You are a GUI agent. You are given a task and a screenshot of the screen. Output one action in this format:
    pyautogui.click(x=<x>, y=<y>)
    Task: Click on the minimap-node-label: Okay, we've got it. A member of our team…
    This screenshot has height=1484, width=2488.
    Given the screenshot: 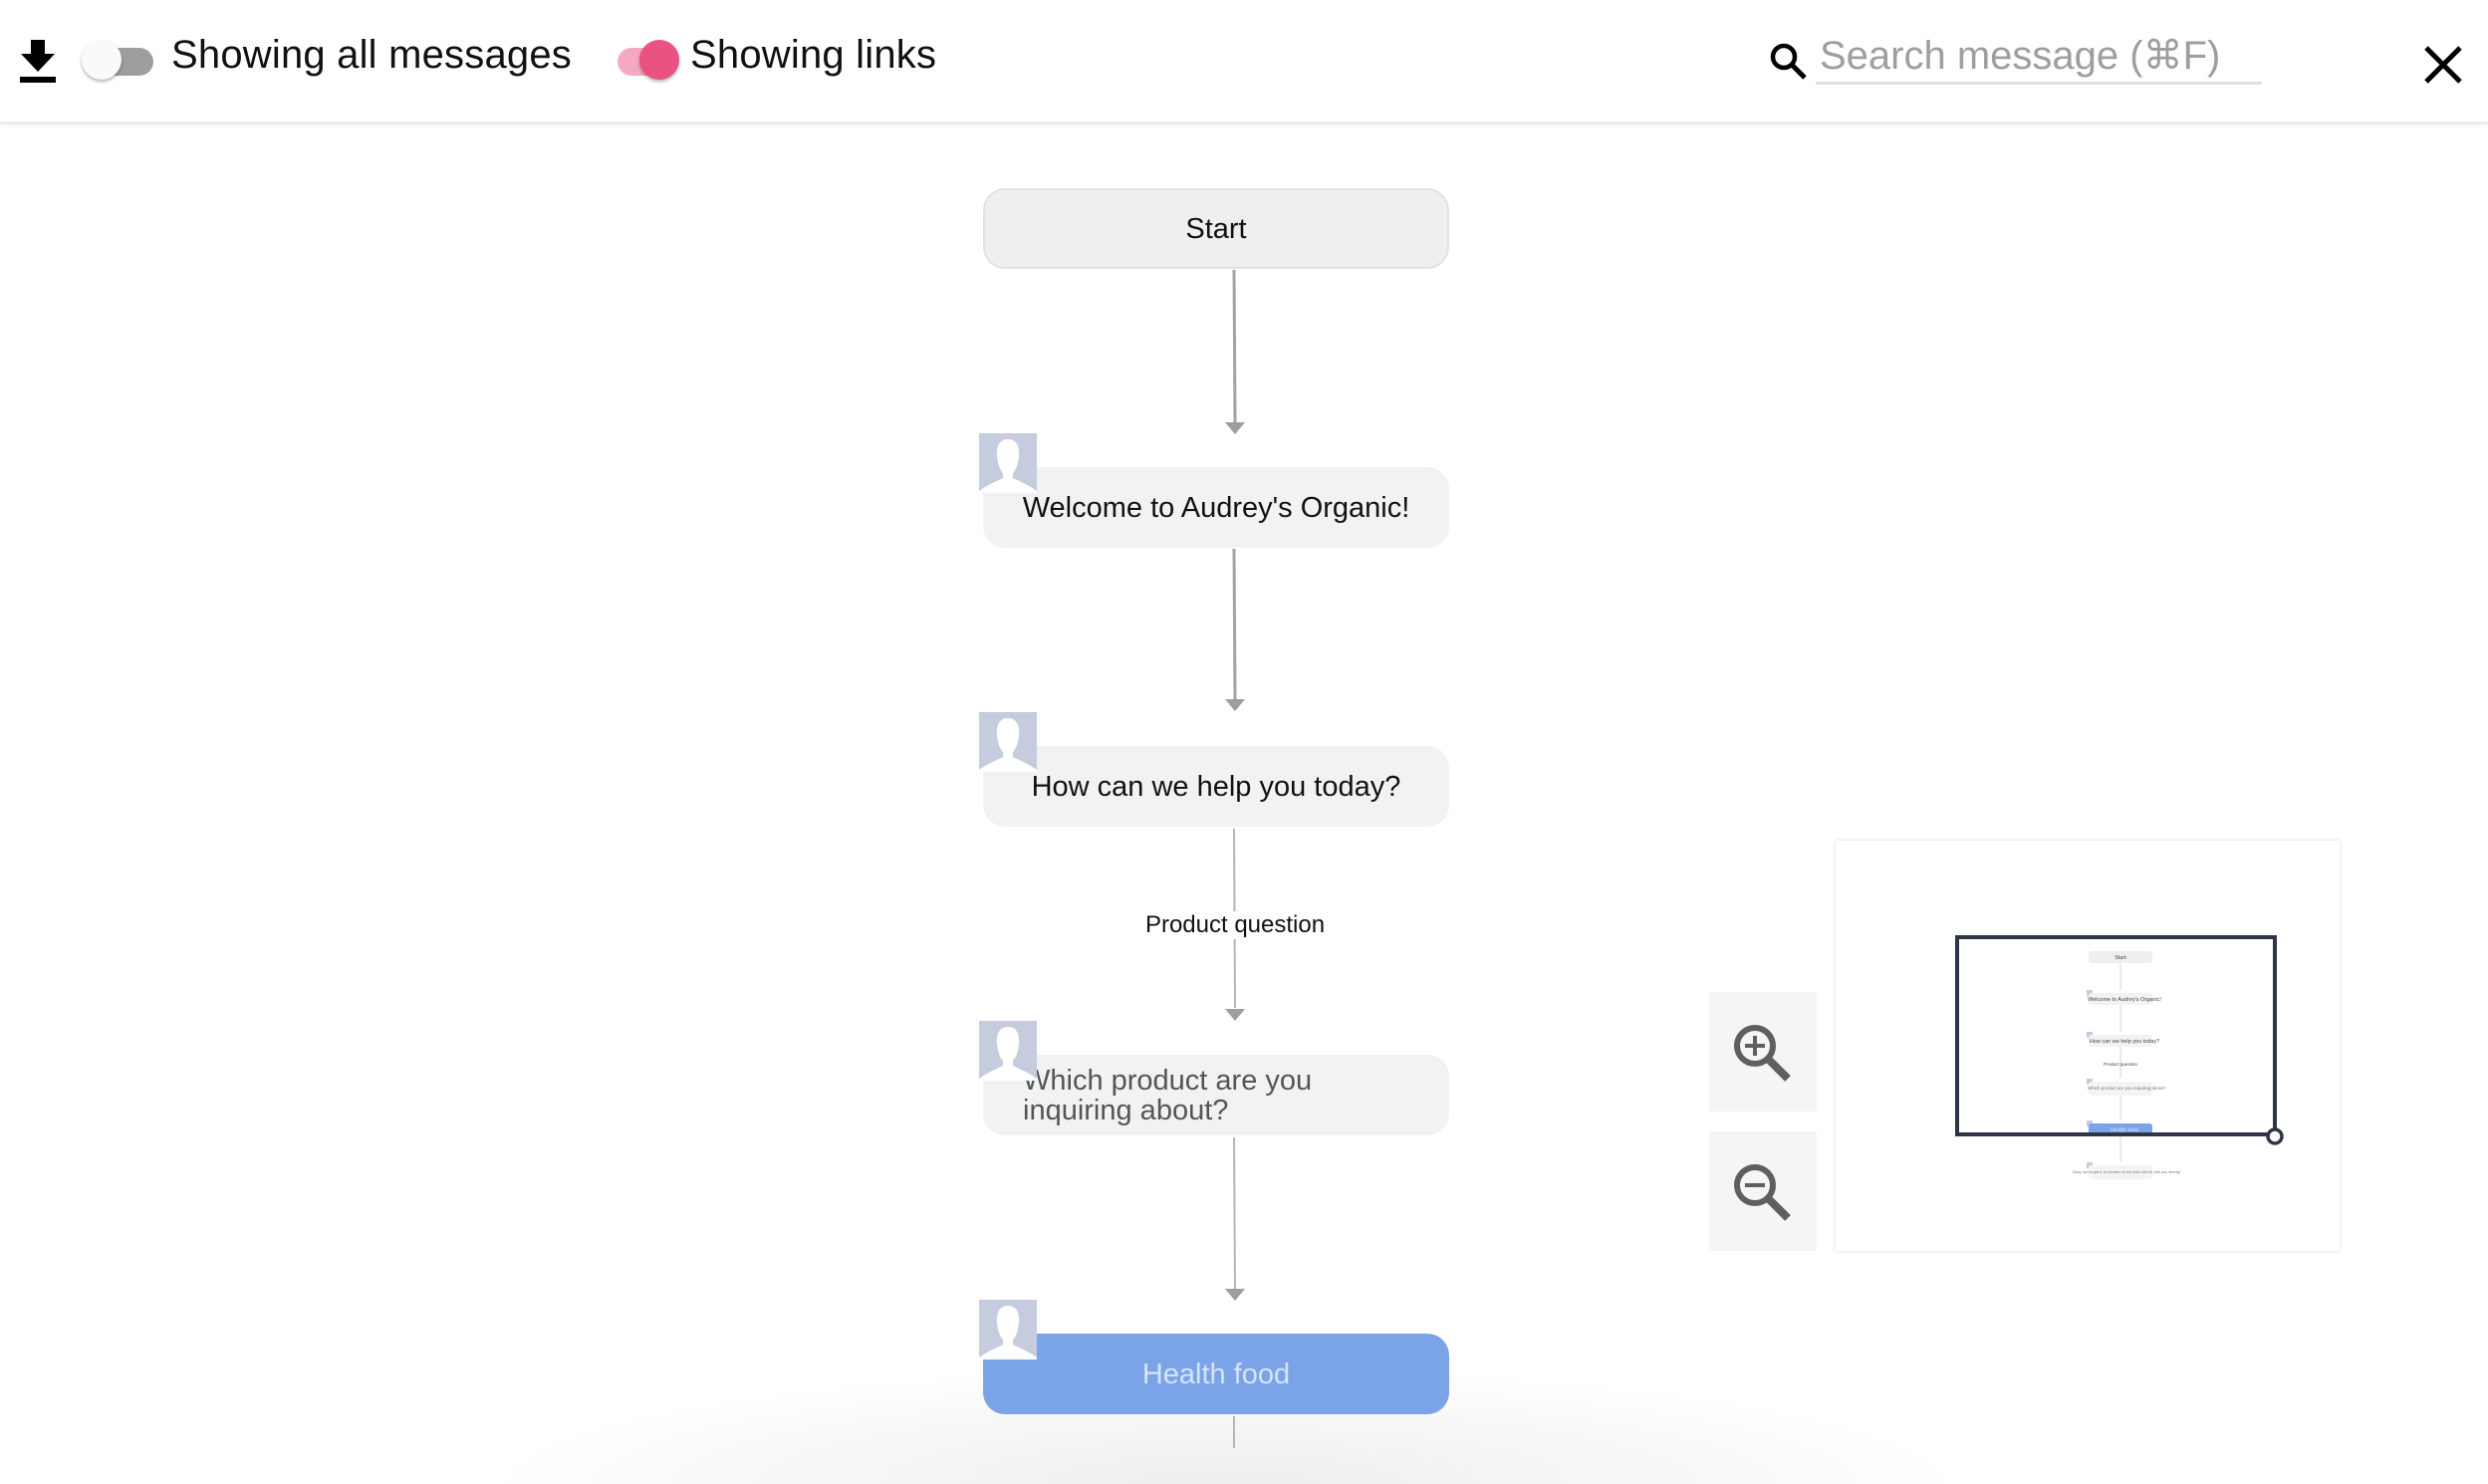 What is the action you would take?
    pyautogui.click(x=2127, y=1172)
    